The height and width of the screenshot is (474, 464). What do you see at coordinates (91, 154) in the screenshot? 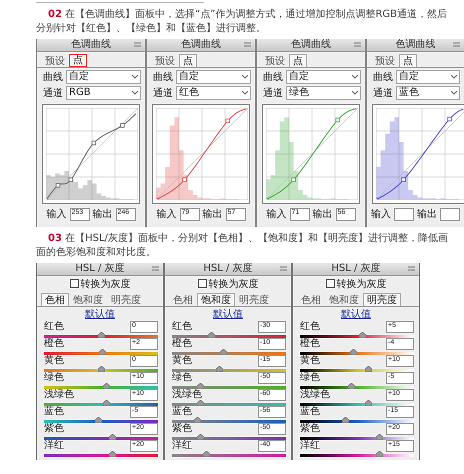
I see `curves-graph` at bounding box center [91, 154].